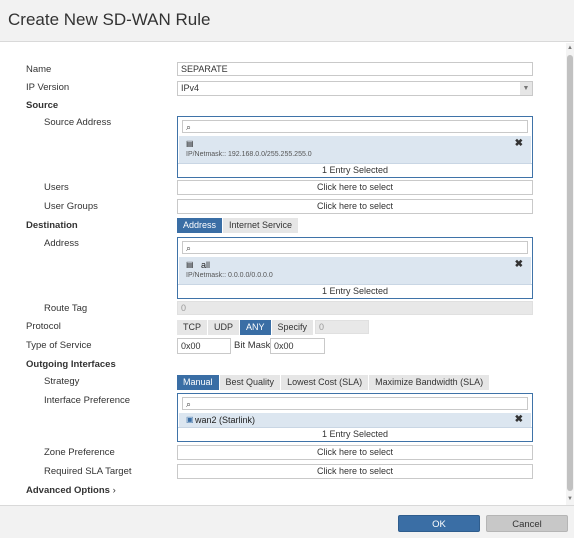 The height and width of the screenshot is (538, 574). I want to click on interface-preference-search: ⌕, so click(355, 403).